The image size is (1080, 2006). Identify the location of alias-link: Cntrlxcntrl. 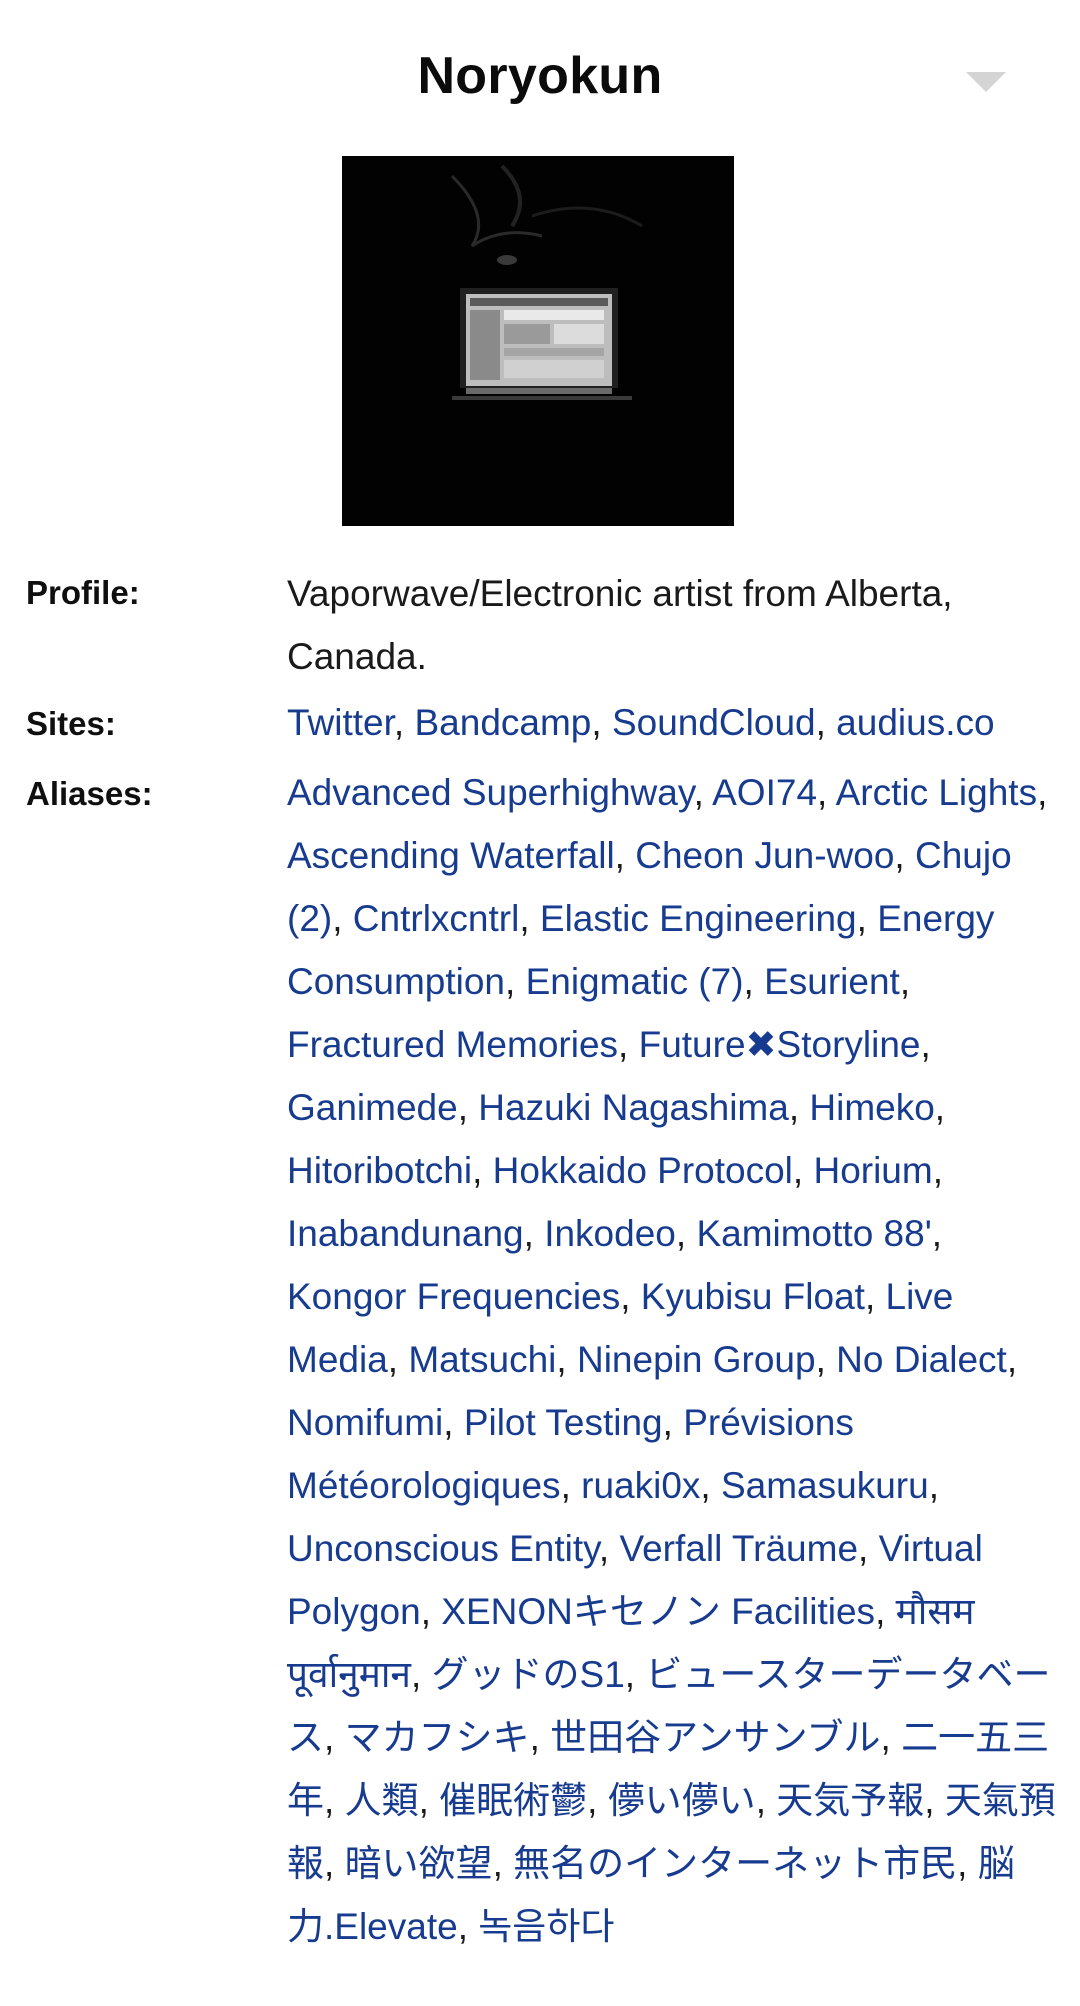
(436, 918).